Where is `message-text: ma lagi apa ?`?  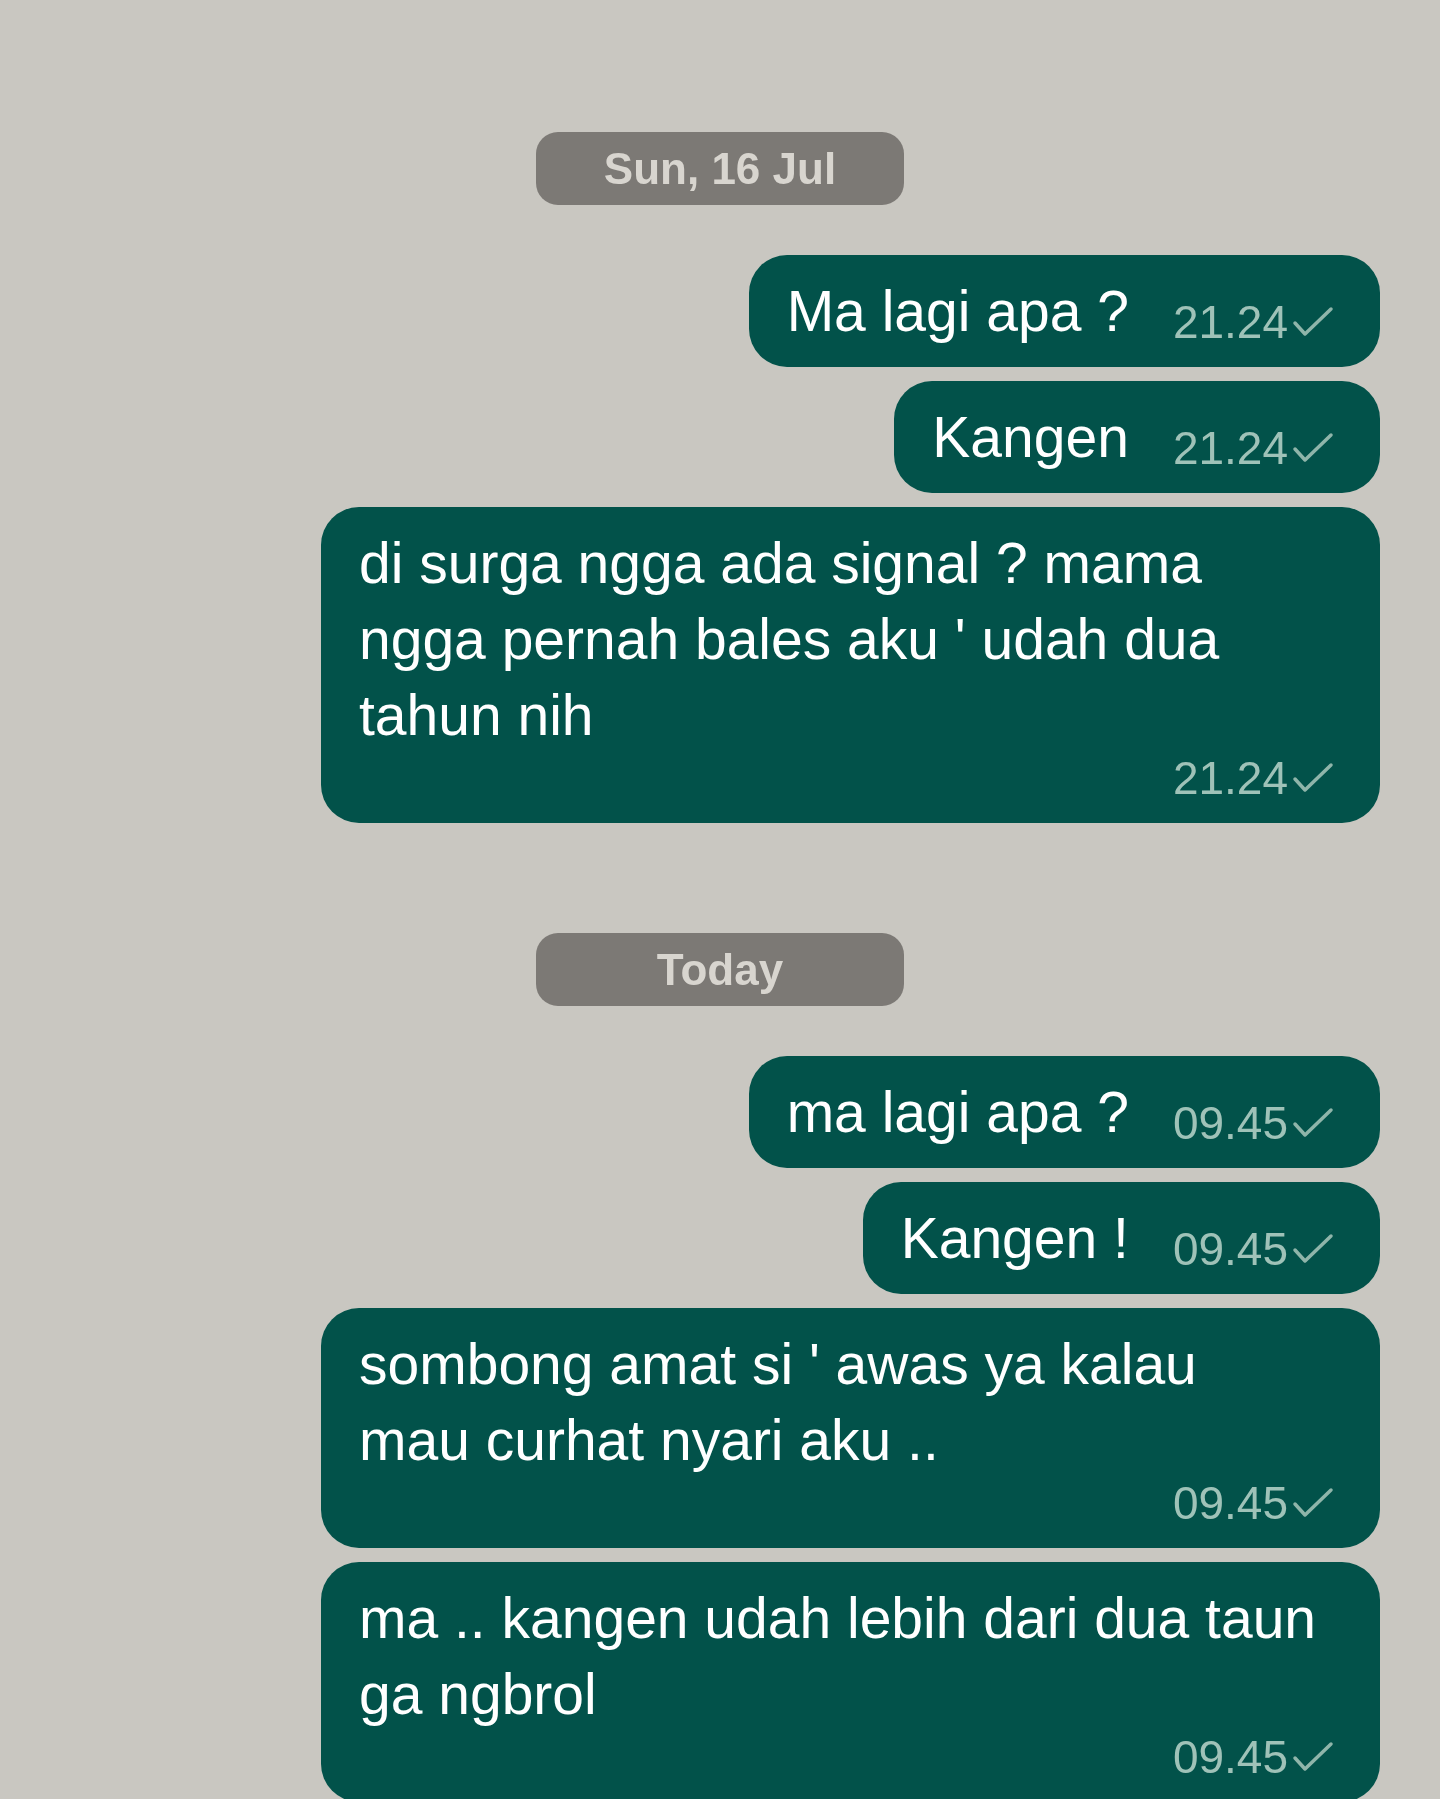 message-text: ma lagi apa ? is located at coordinates (957, 1112).